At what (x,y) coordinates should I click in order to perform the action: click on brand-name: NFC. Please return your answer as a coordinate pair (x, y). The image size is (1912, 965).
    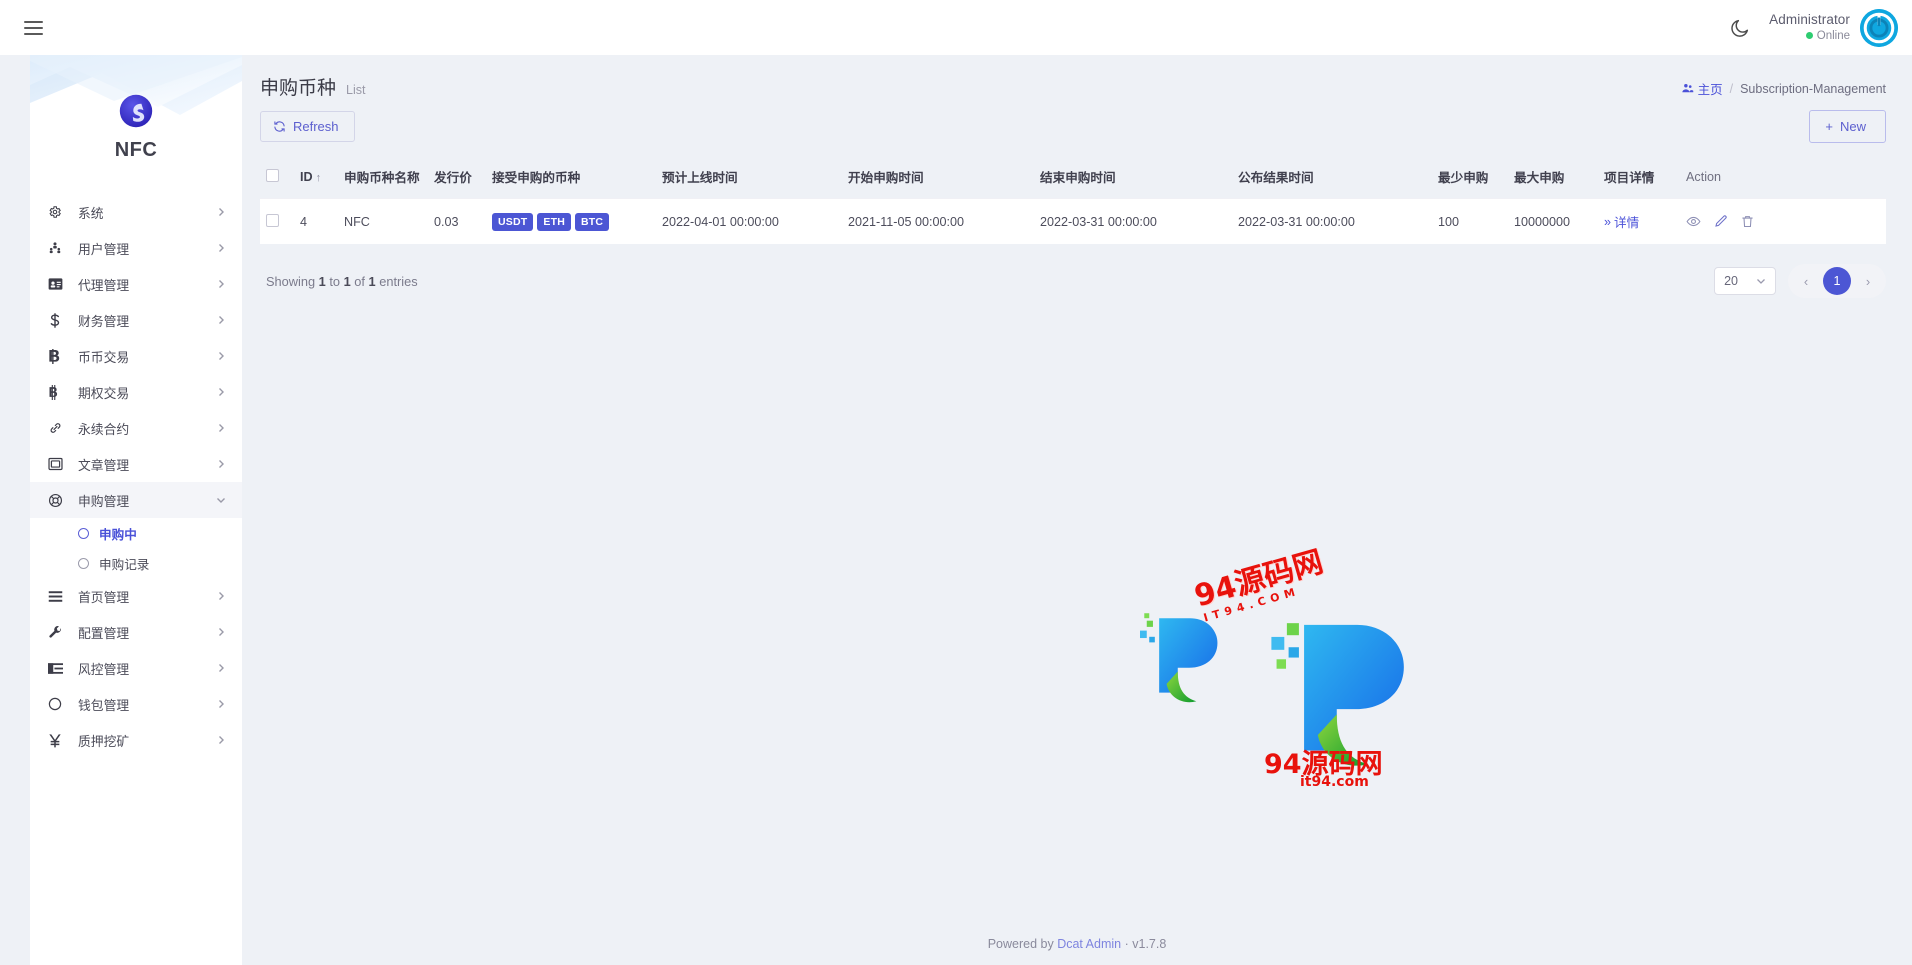
    Looking at the image, I should click on (136, 150).